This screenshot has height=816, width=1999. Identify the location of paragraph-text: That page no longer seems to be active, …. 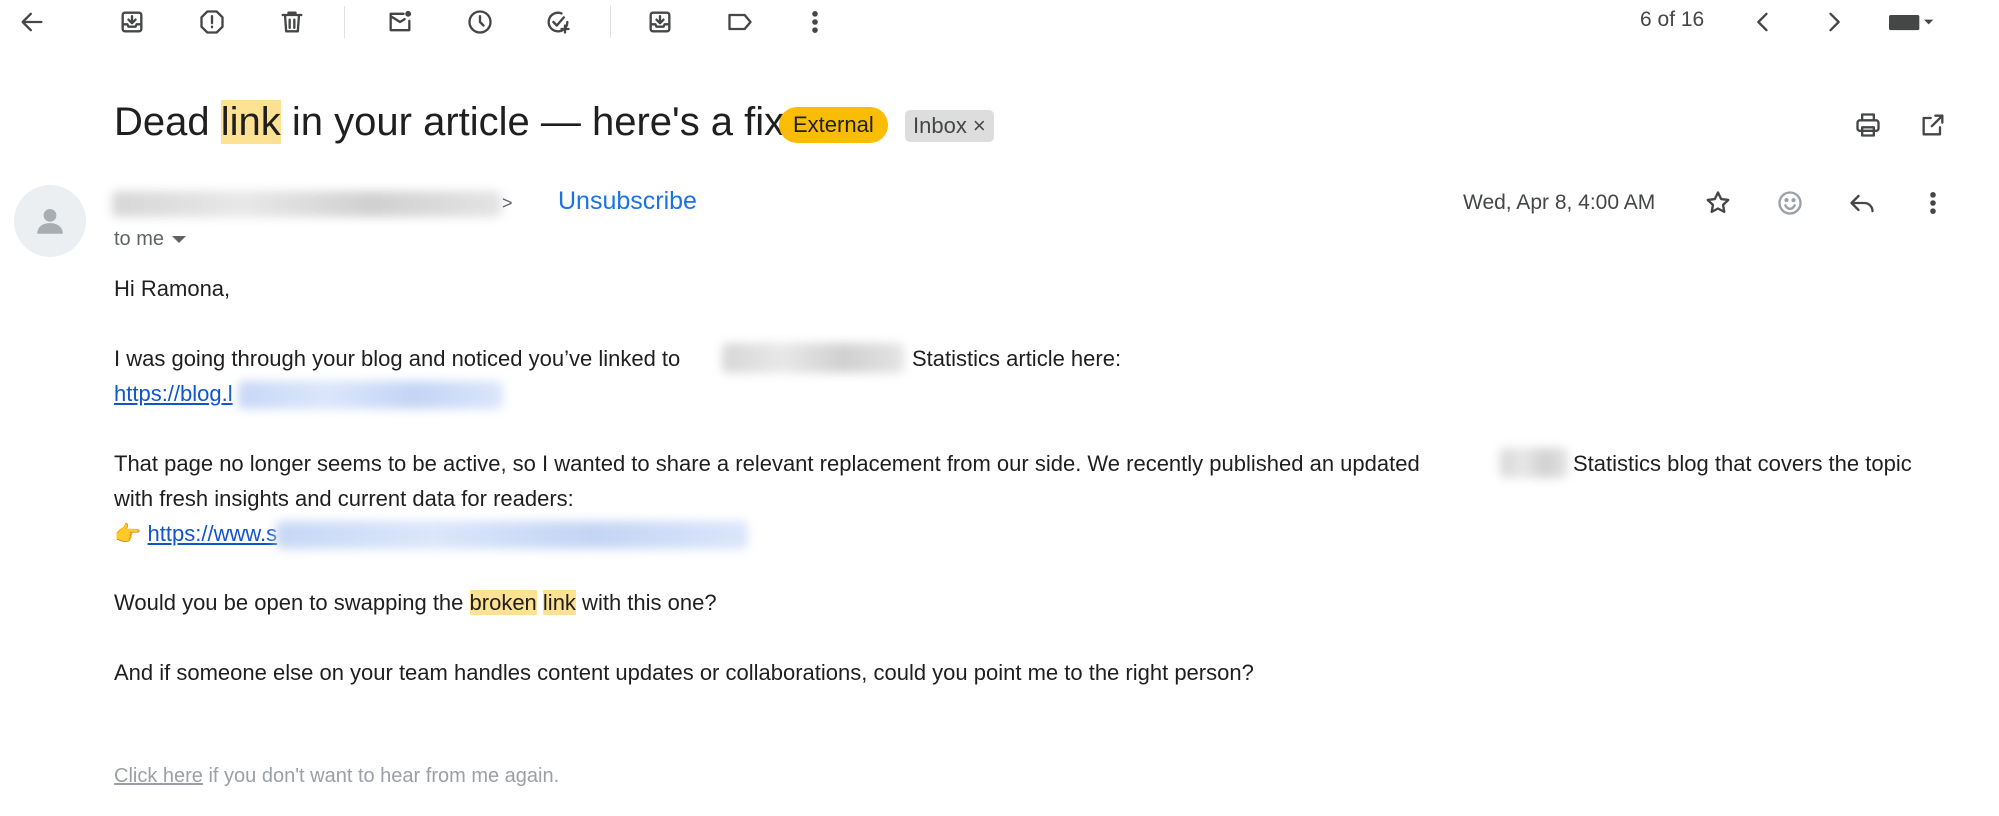
(767, 463).